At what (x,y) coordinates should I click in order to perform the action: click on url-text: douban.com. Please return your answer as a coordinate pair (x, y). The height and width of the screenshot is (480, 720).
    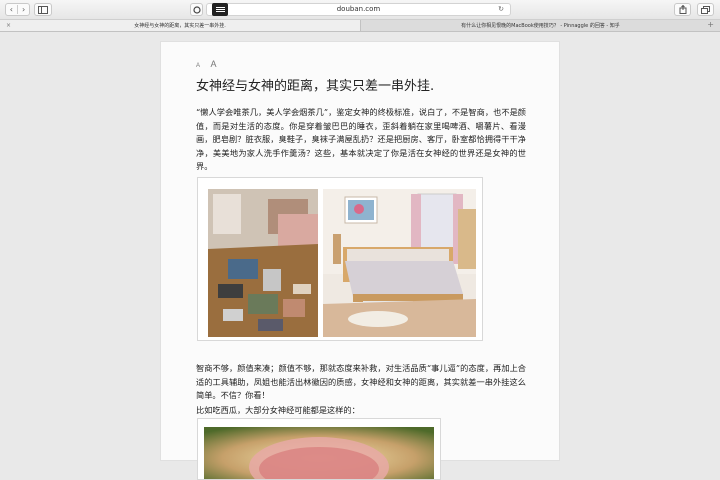
    Looking at the image, I should click on (358, 9).